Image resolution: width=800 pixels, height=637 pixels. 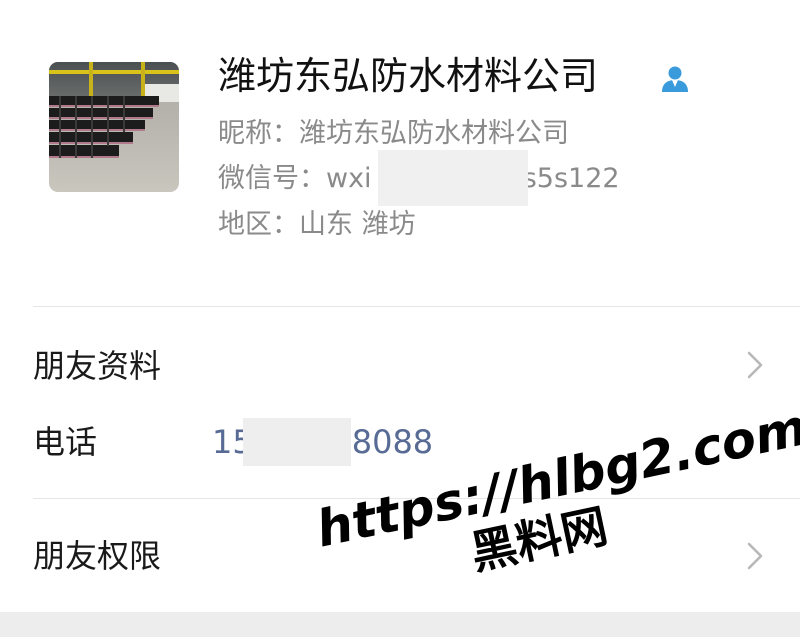 What do you see at coordinates (392, 442) in the screenshot?
I see `phone-suffix: 8088` at bounding box center [392, 442].